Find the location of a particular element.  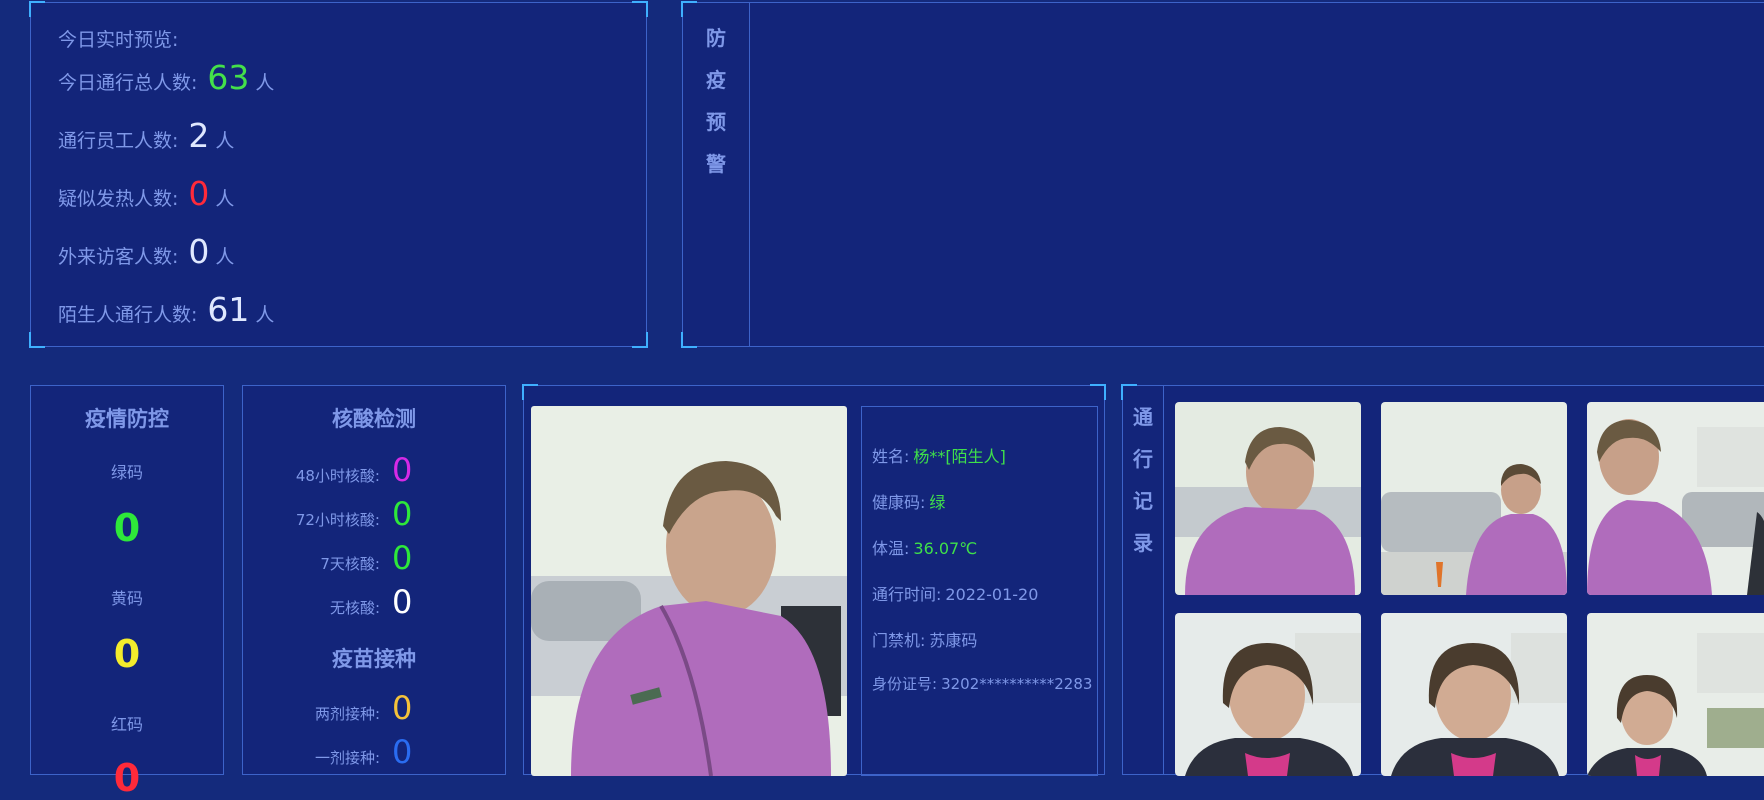

vaccine-row-two-doses: 两剂接种: 0 is located at coordinates (374, 708).